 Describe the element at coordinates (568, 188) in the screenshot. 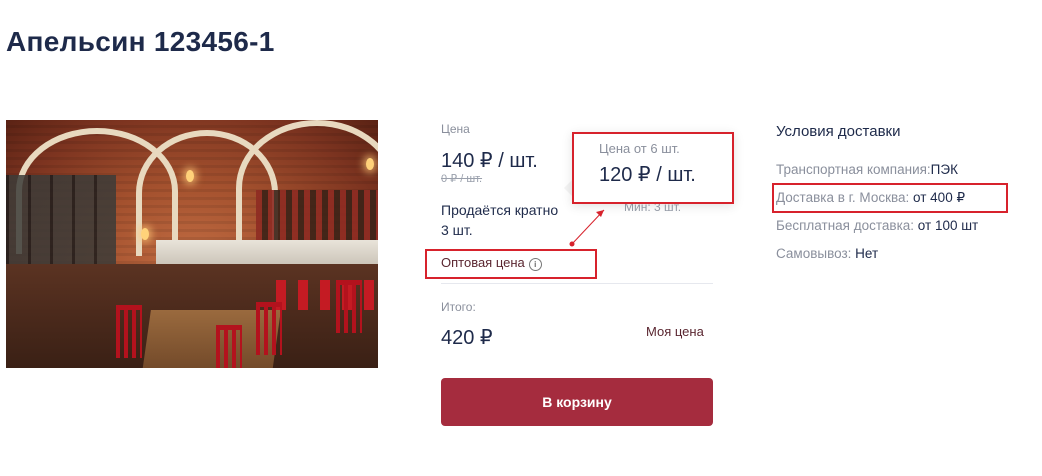

I see `tooltip-arrow` at that location.